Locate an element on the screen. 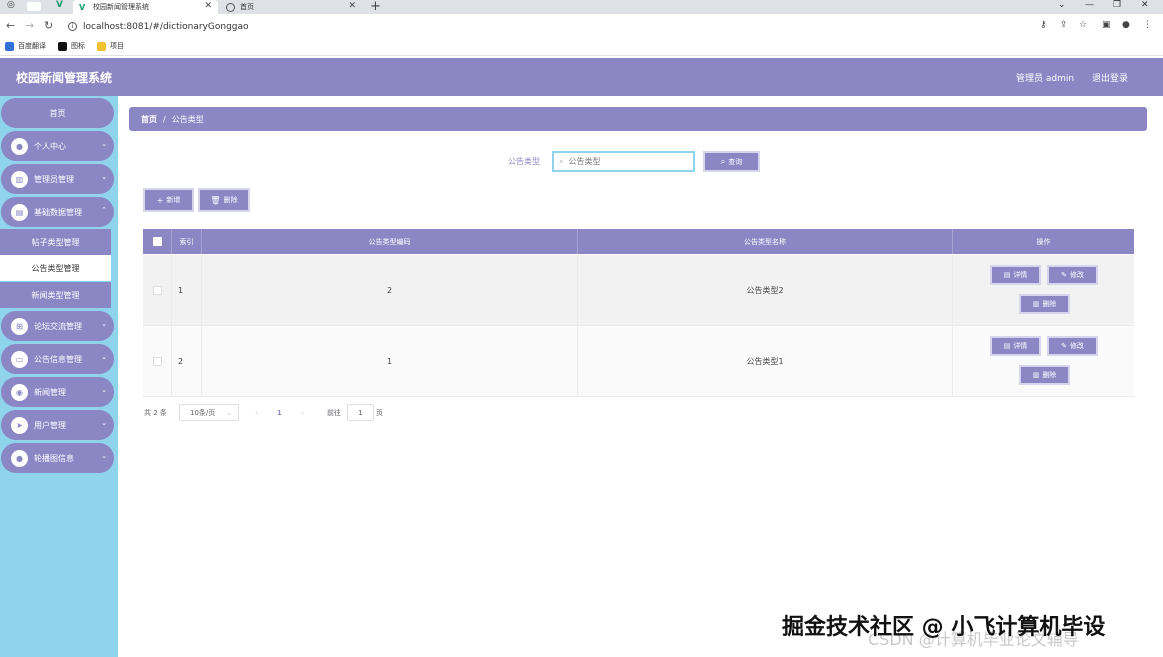 The width and height of the screenshot is (1163, 657). sidebar-item-label: 论坛交流管理 is located at coordinates (58, 326).